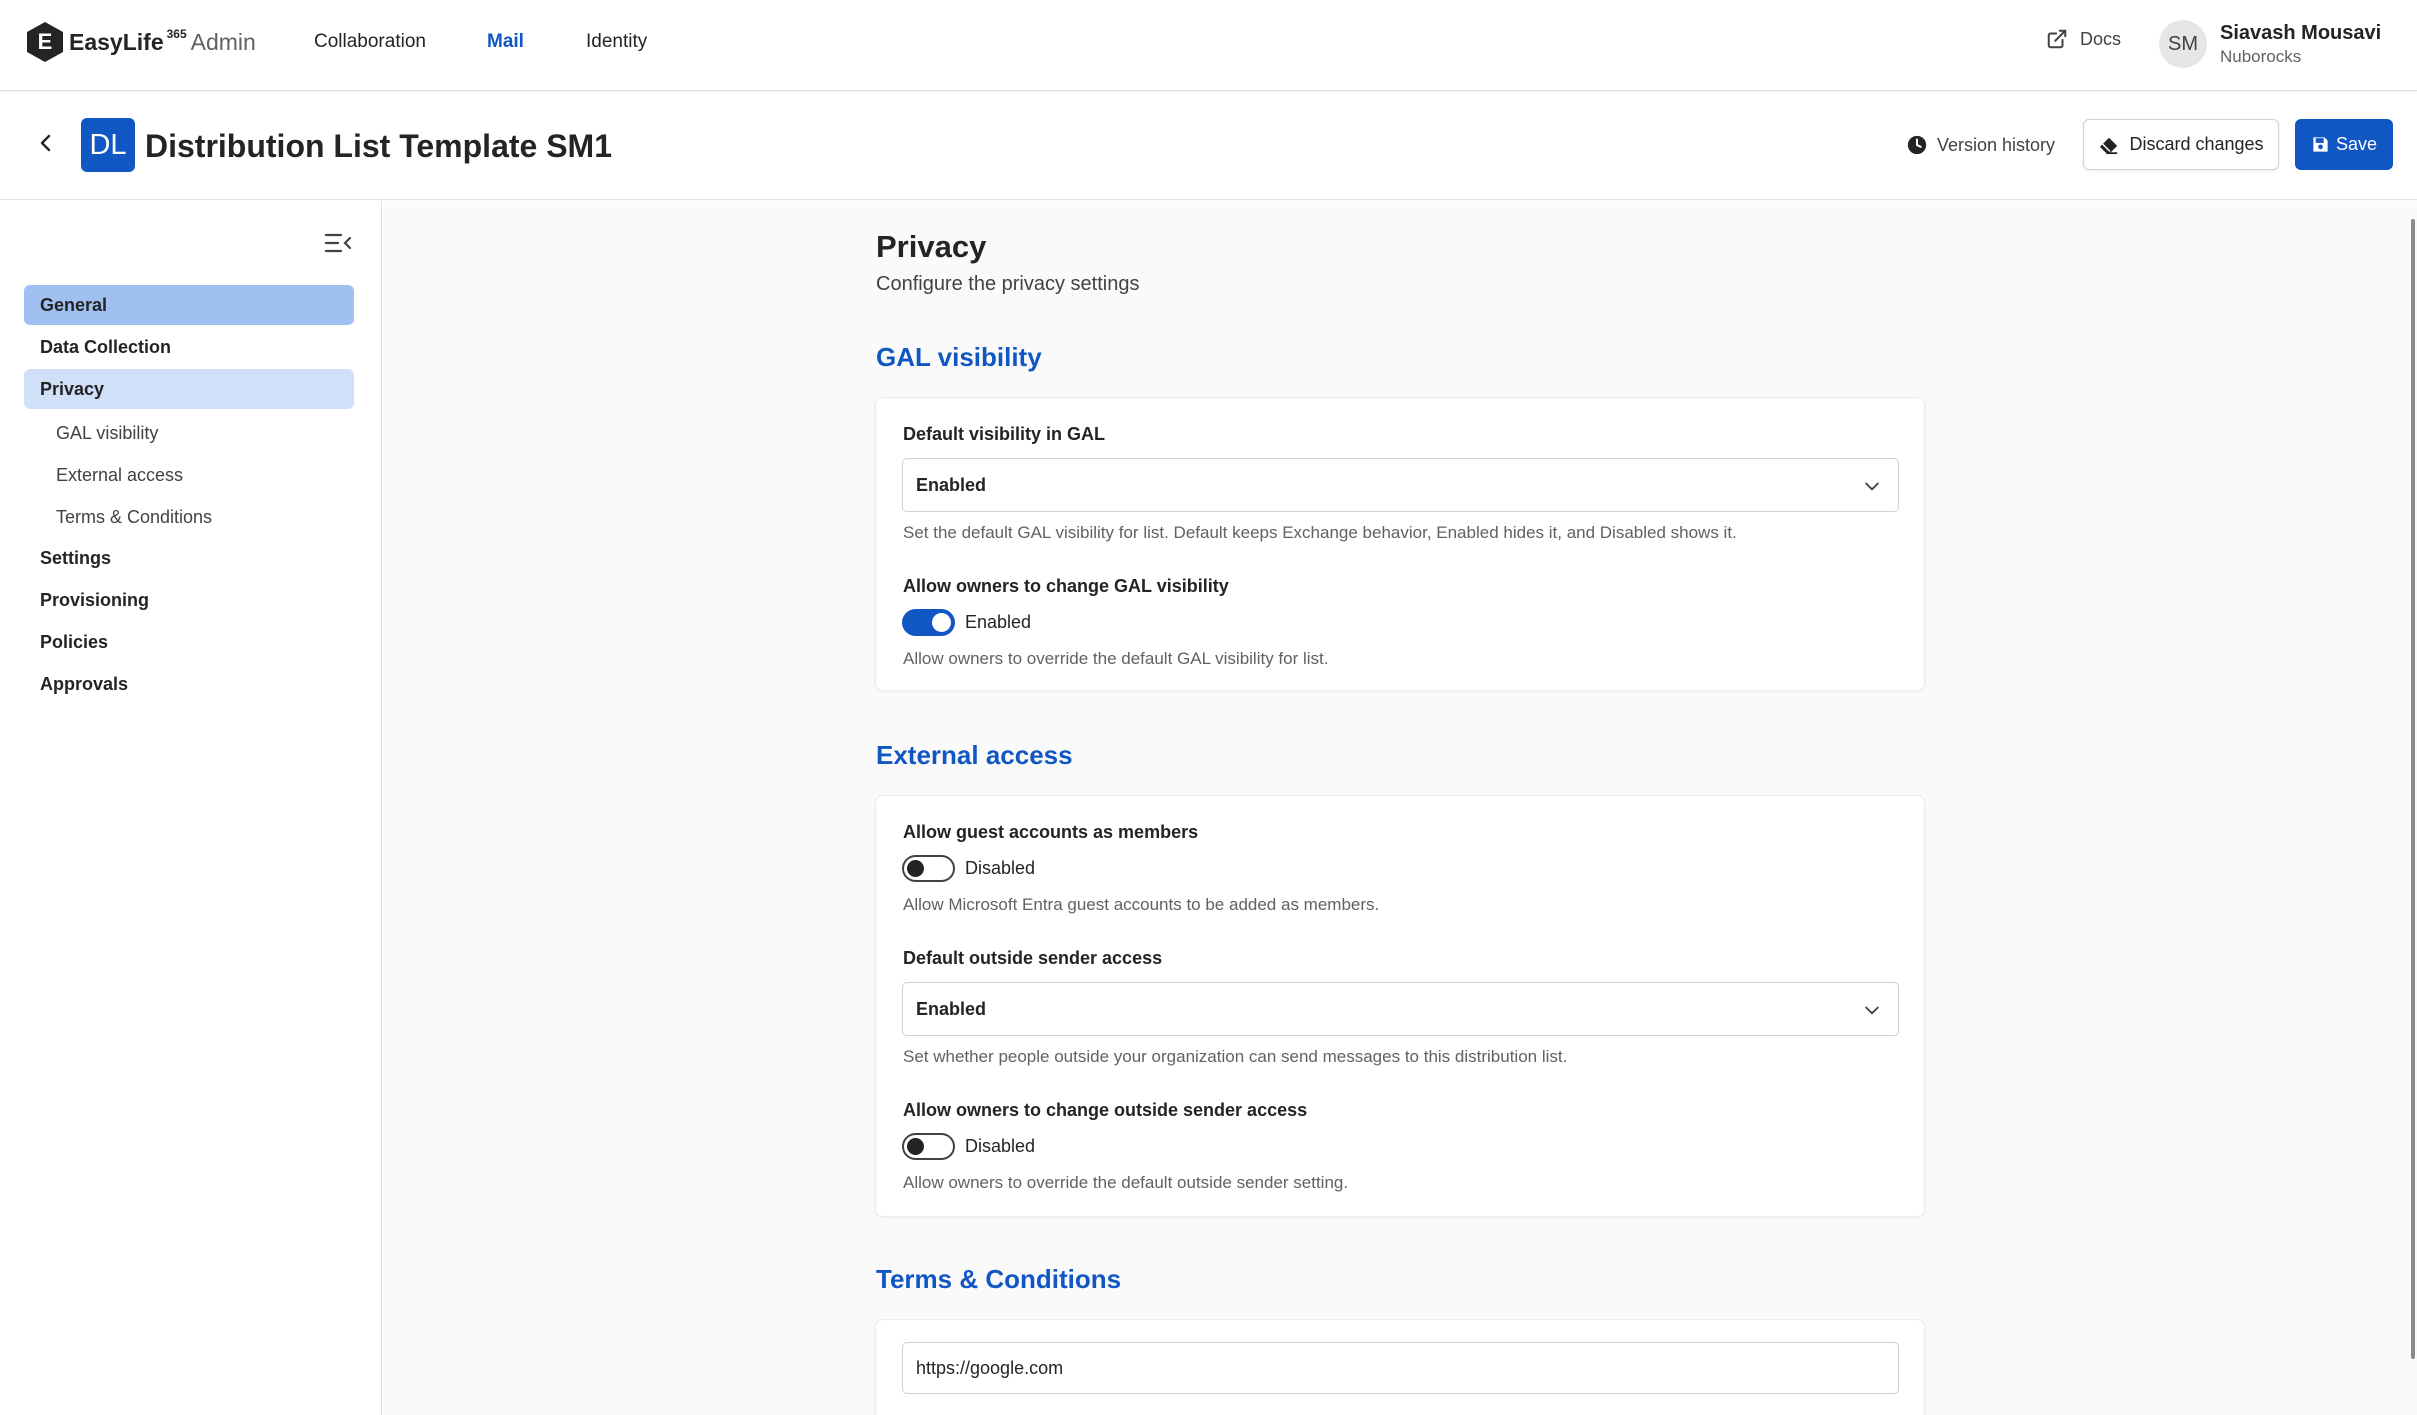 This screenshot has width=2417, height=1415. What do you see at coordinates (108, 145) in the screenshot?
I see `list-type-tile: DL` at bounding box center [108, 145].